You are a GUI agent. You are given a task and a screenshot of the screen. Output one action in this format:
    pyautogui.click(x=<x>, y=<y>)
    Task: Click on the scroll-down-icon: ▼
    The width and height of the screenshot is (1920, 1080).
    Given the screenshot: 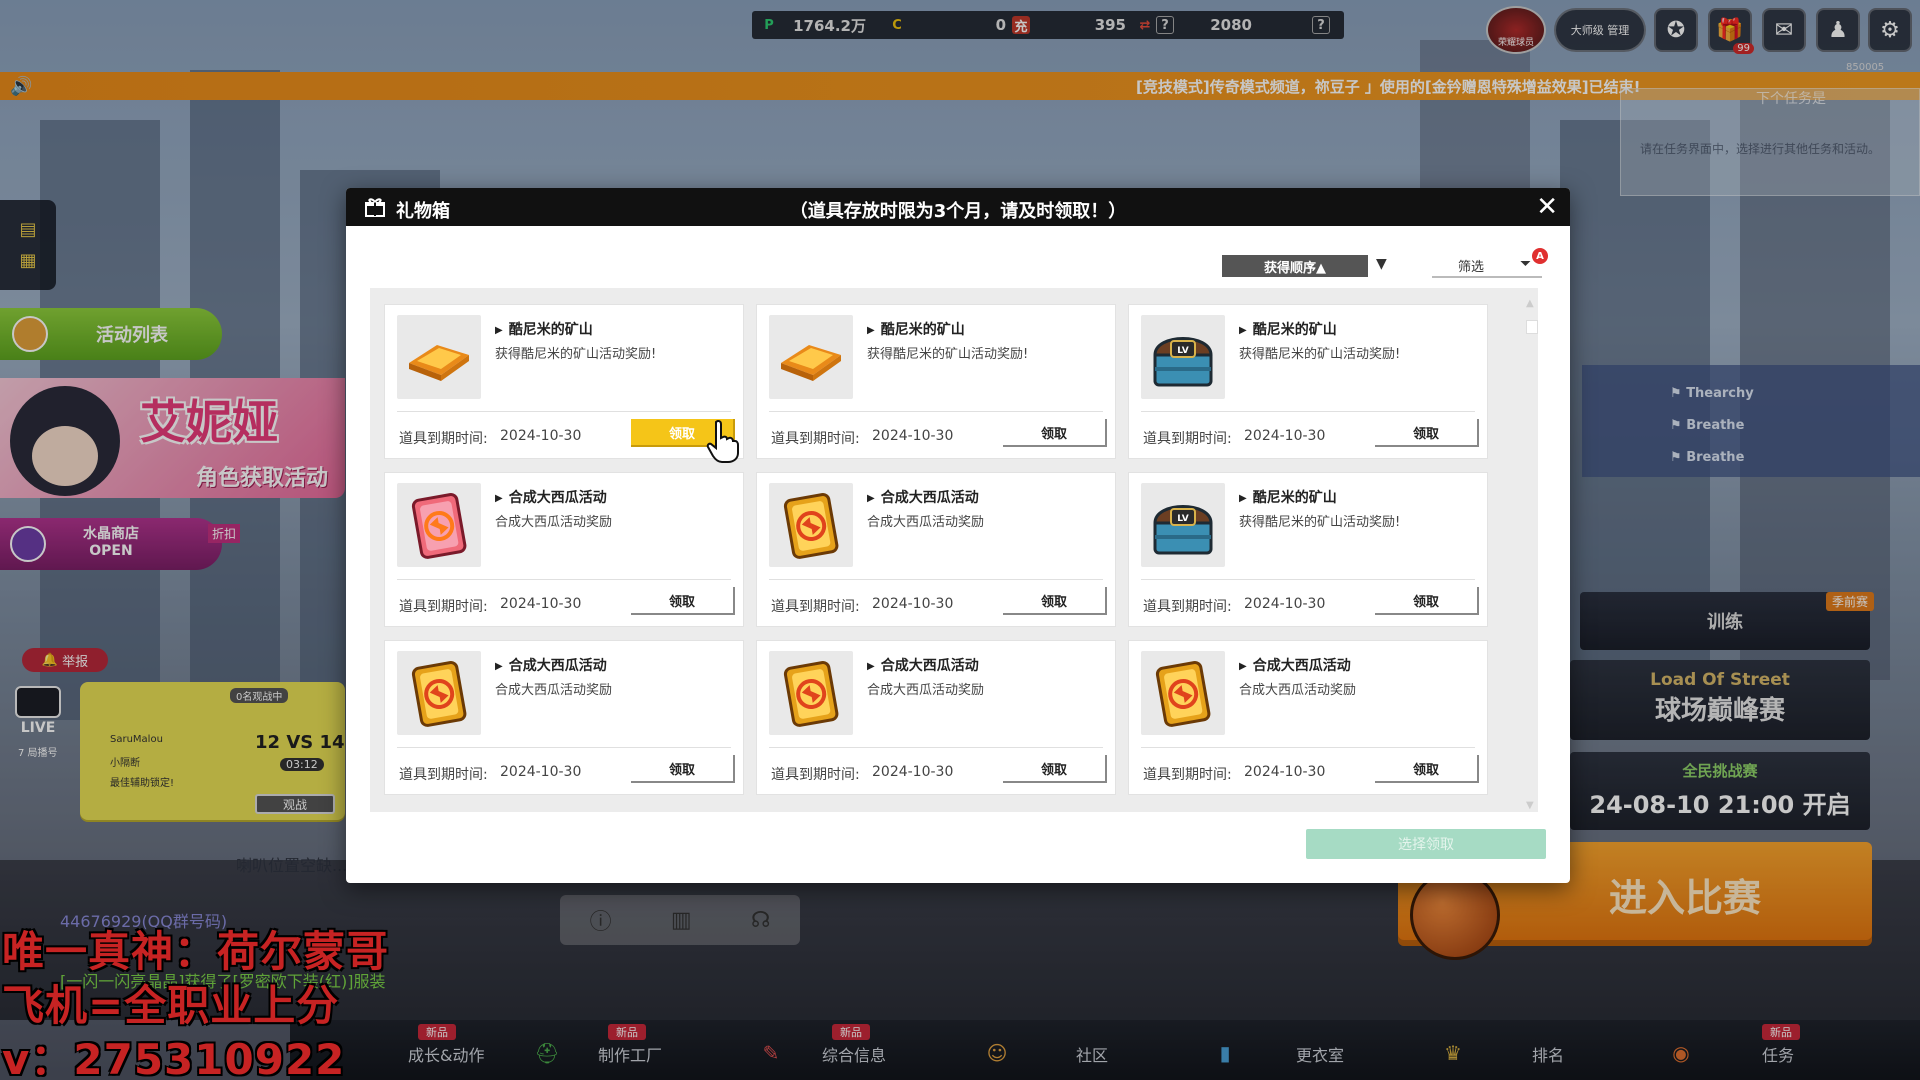 What is the action you would take?
    pyautogui.click(x=1530, y=805)
    